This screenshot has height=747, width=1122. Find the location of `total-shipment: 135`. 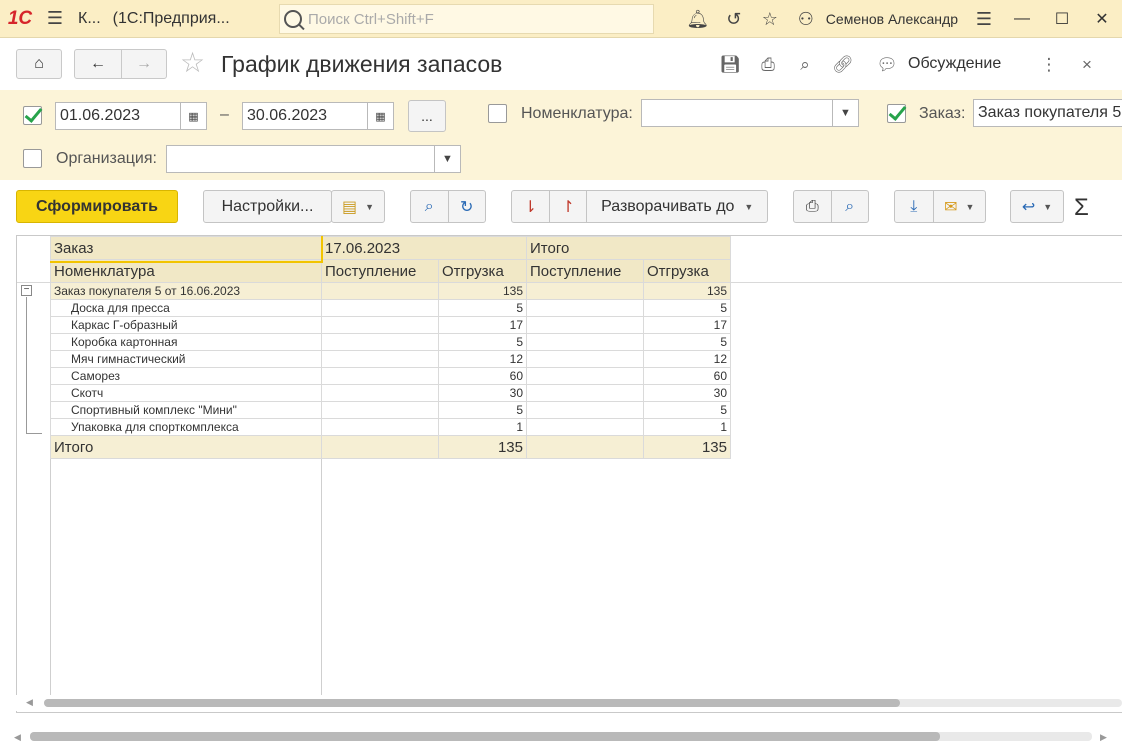

total-shipment: 135 is located at coordinates (482, 447).